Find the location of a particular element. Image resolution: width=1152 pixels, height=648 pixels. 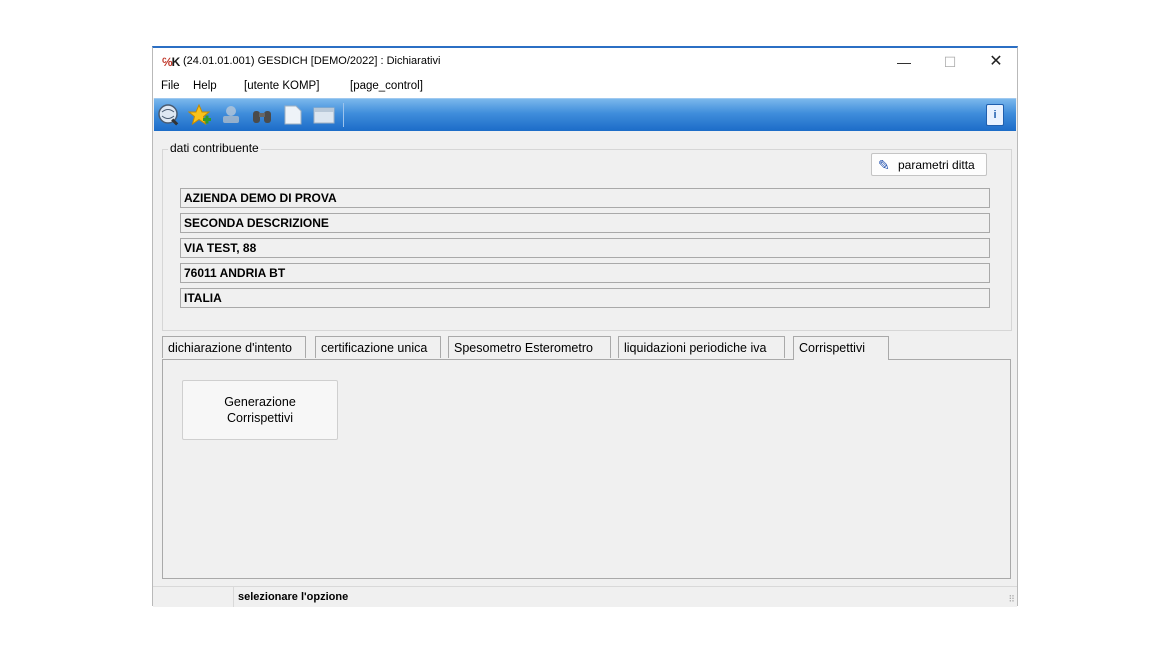

company-name-field: AZIENDA DEMO DI PROVA is located at coordinates (585, 198).